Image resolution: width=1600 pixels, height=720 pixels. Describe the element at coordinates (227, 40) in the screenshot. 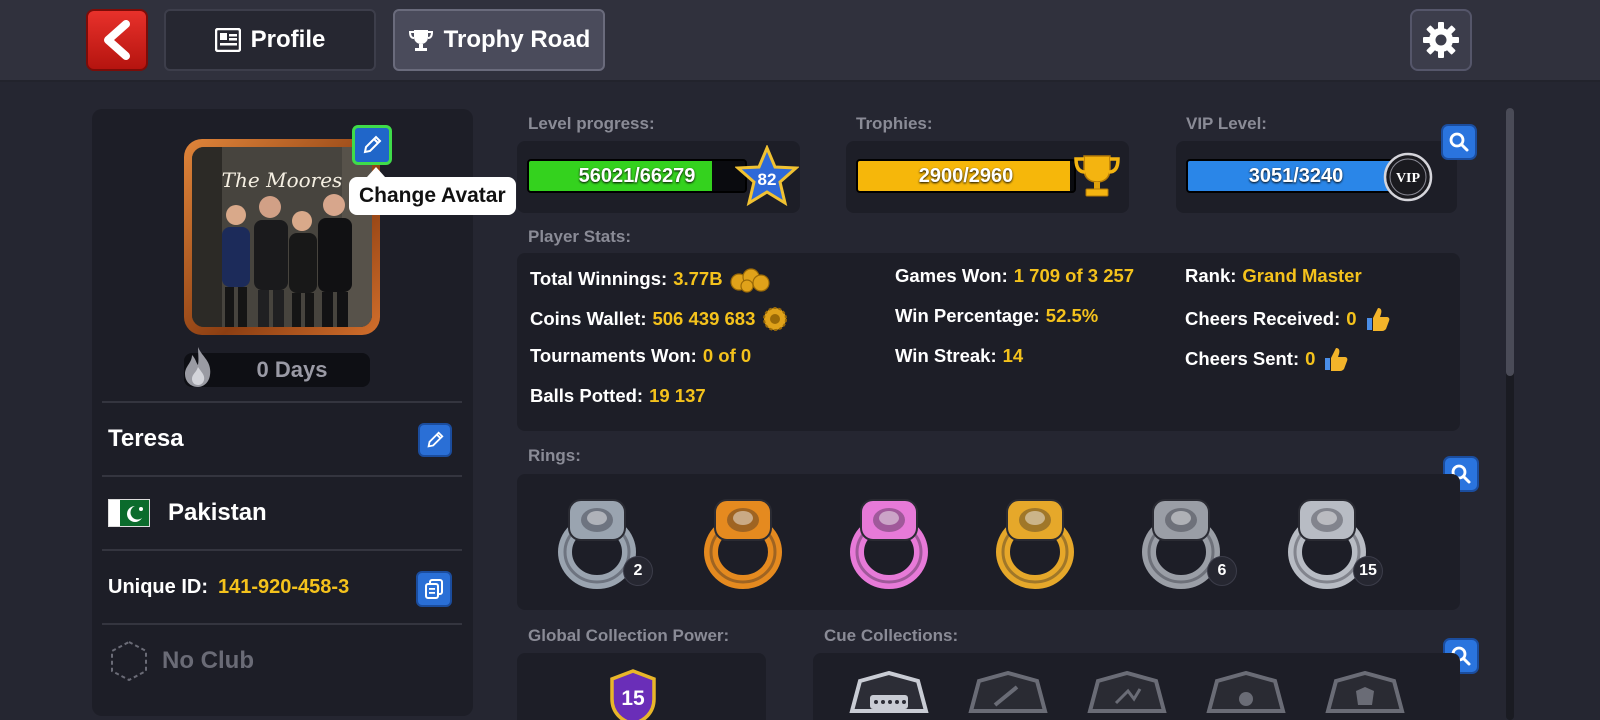

I see `profile-card-icon` at that location.